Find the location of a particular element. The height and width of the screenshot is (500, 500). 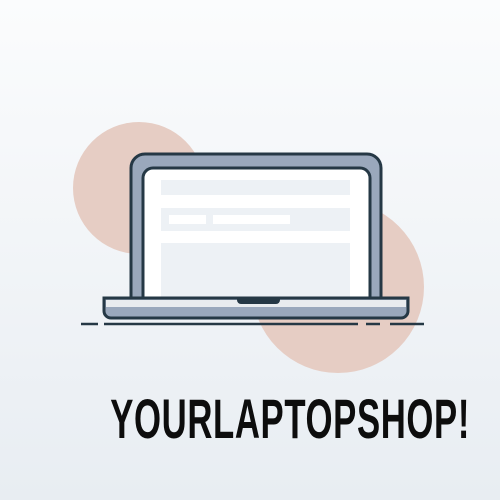

screen-content-block is located at coordinates (255, 270).